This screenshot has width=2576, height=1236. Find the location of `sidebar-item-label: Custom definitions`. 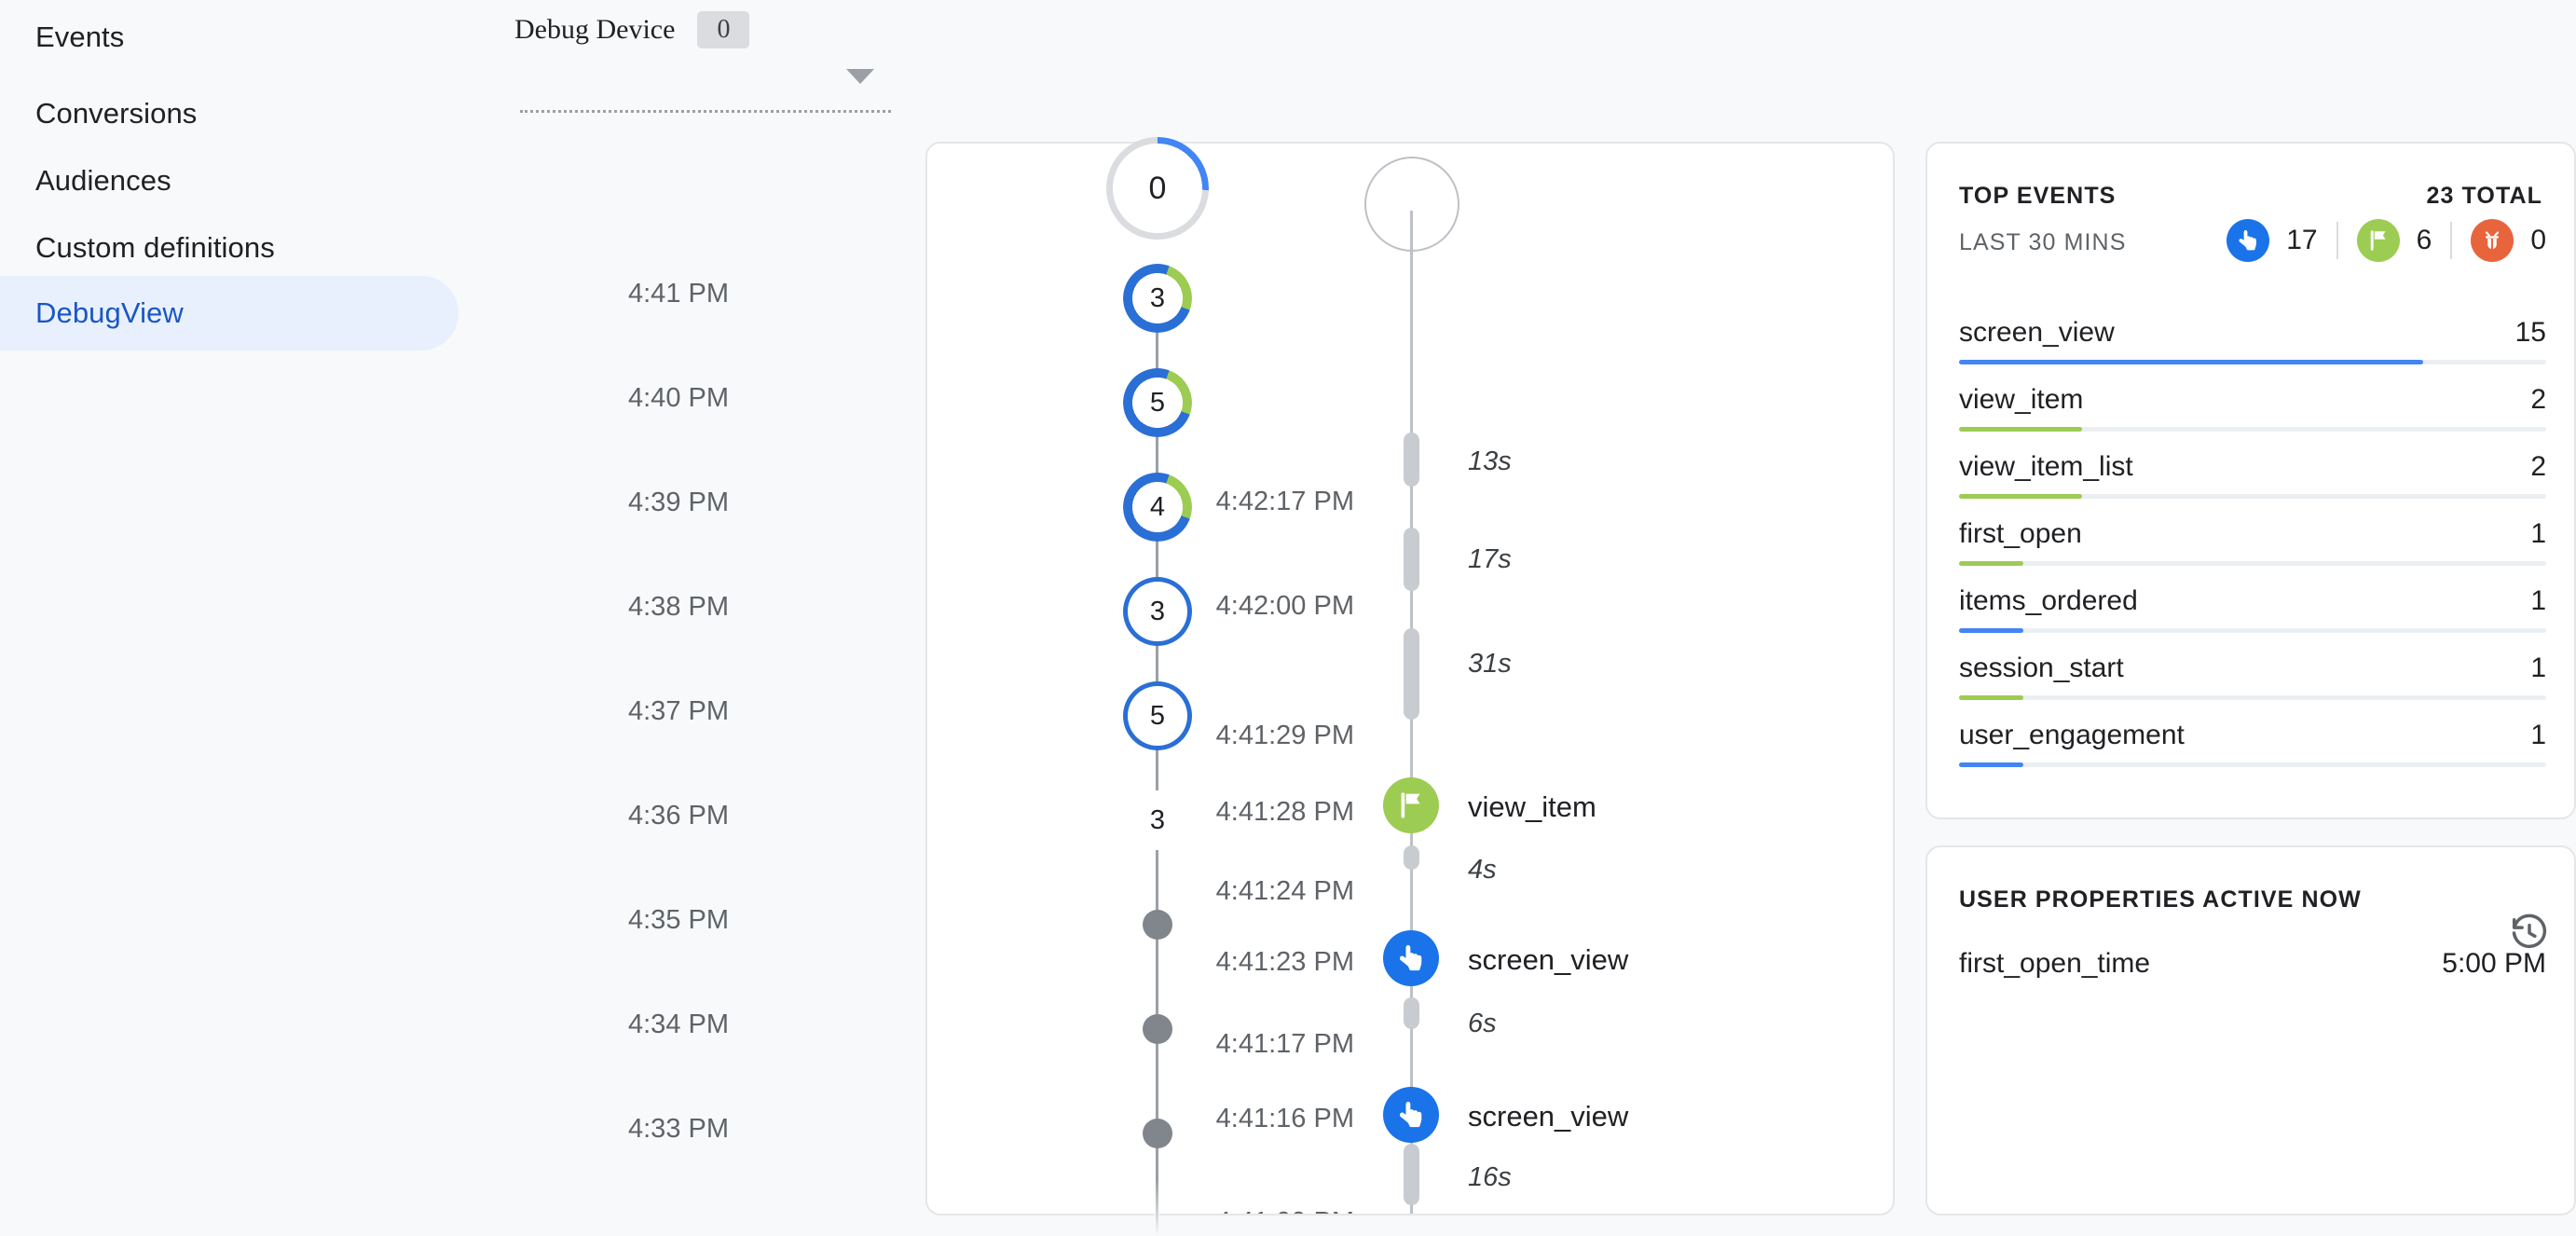

sidebar-item-label: Custom definitions is located at coordinates (155, 247).